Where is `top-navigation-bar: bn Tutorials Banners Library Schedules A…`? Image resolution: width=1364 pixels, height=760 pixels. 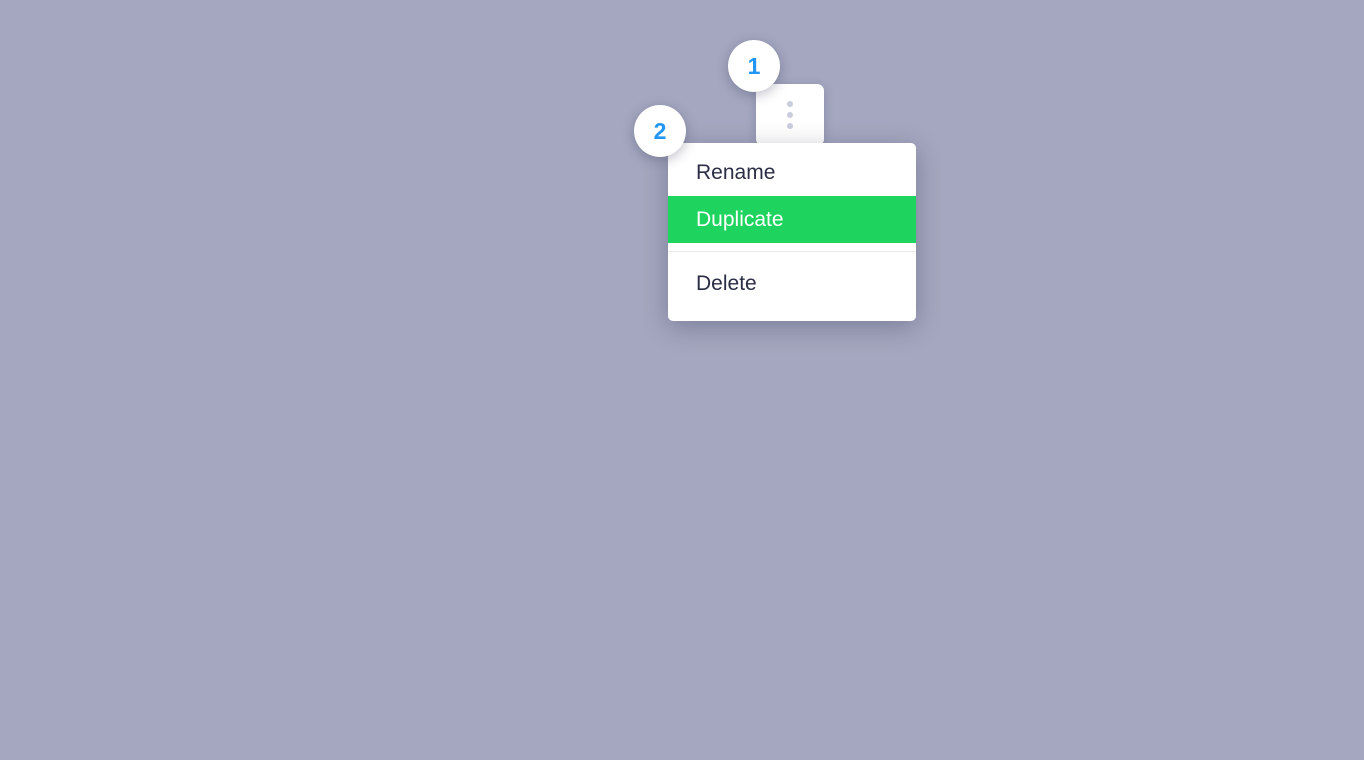 top-navigation-bar: bn Tutorials Banners Library Schedules A… is located at coordinates (682, 37).